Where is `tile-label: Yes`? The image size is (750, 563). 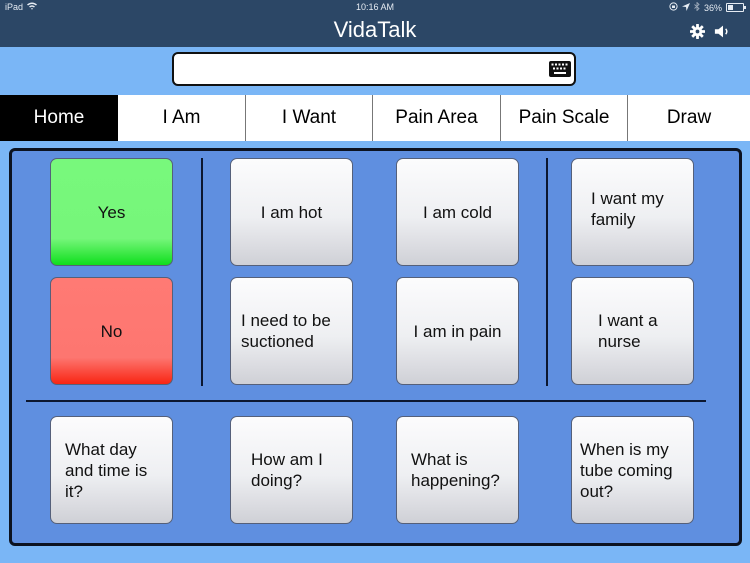 tile-label: Yes is located at coordinates (111, 212).